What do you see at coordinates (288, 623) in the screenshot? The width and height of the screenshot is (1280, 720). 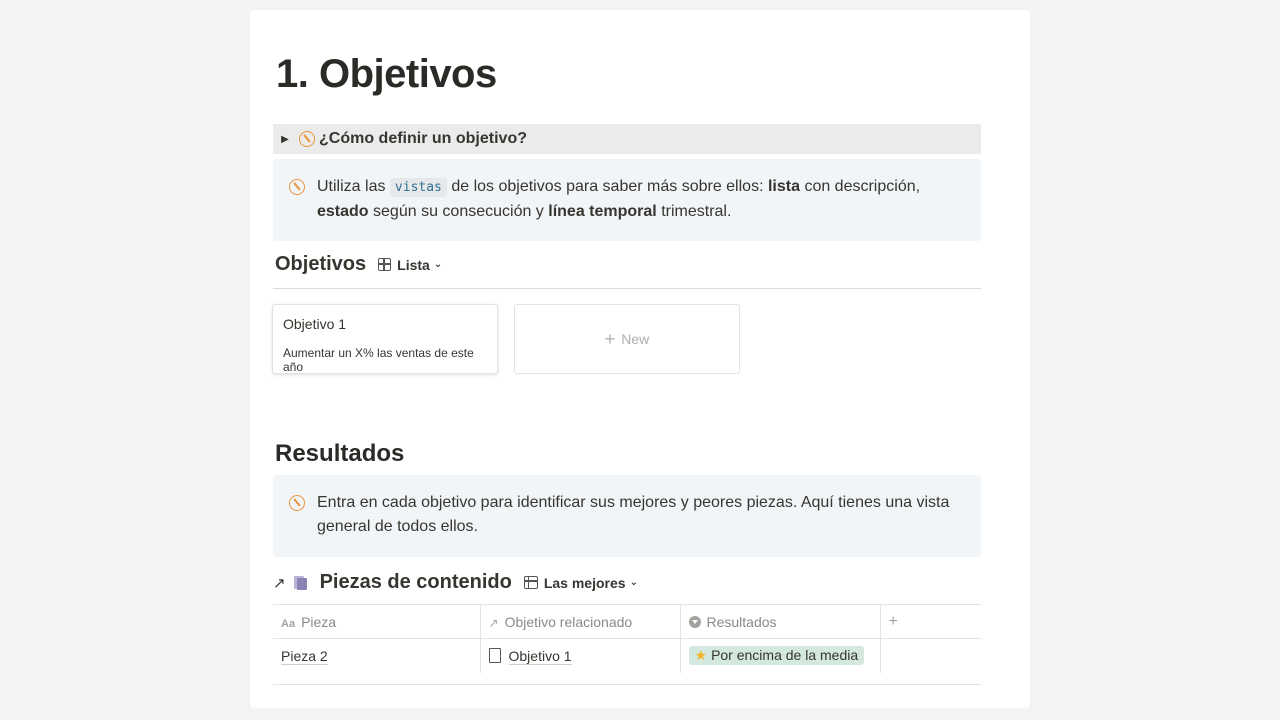 I see `title-type-icon: Aa` at bounding box center [288, 623].